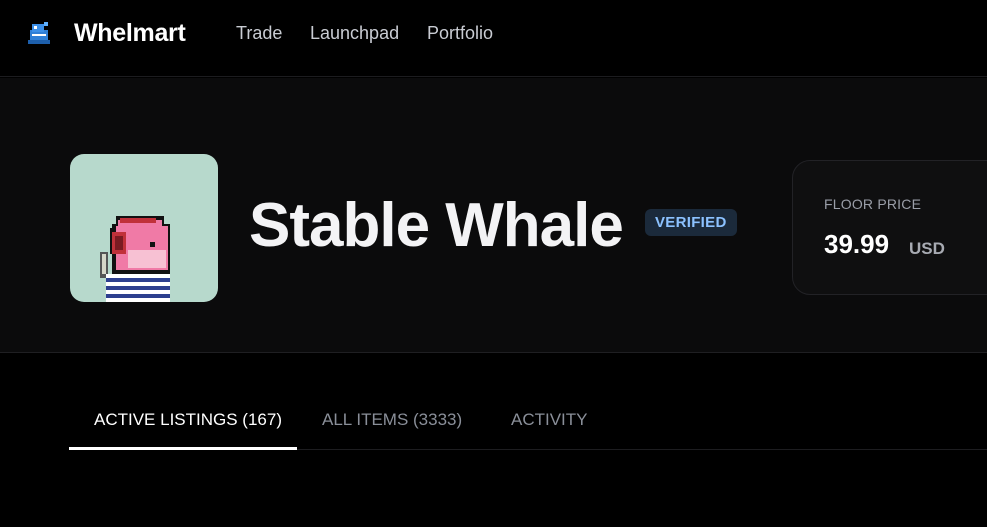  Describe the element at coordinates (188, 420) in the screenshot. I see `tab-active-listings: ACTIVE LISTINGS (167)` at that location.